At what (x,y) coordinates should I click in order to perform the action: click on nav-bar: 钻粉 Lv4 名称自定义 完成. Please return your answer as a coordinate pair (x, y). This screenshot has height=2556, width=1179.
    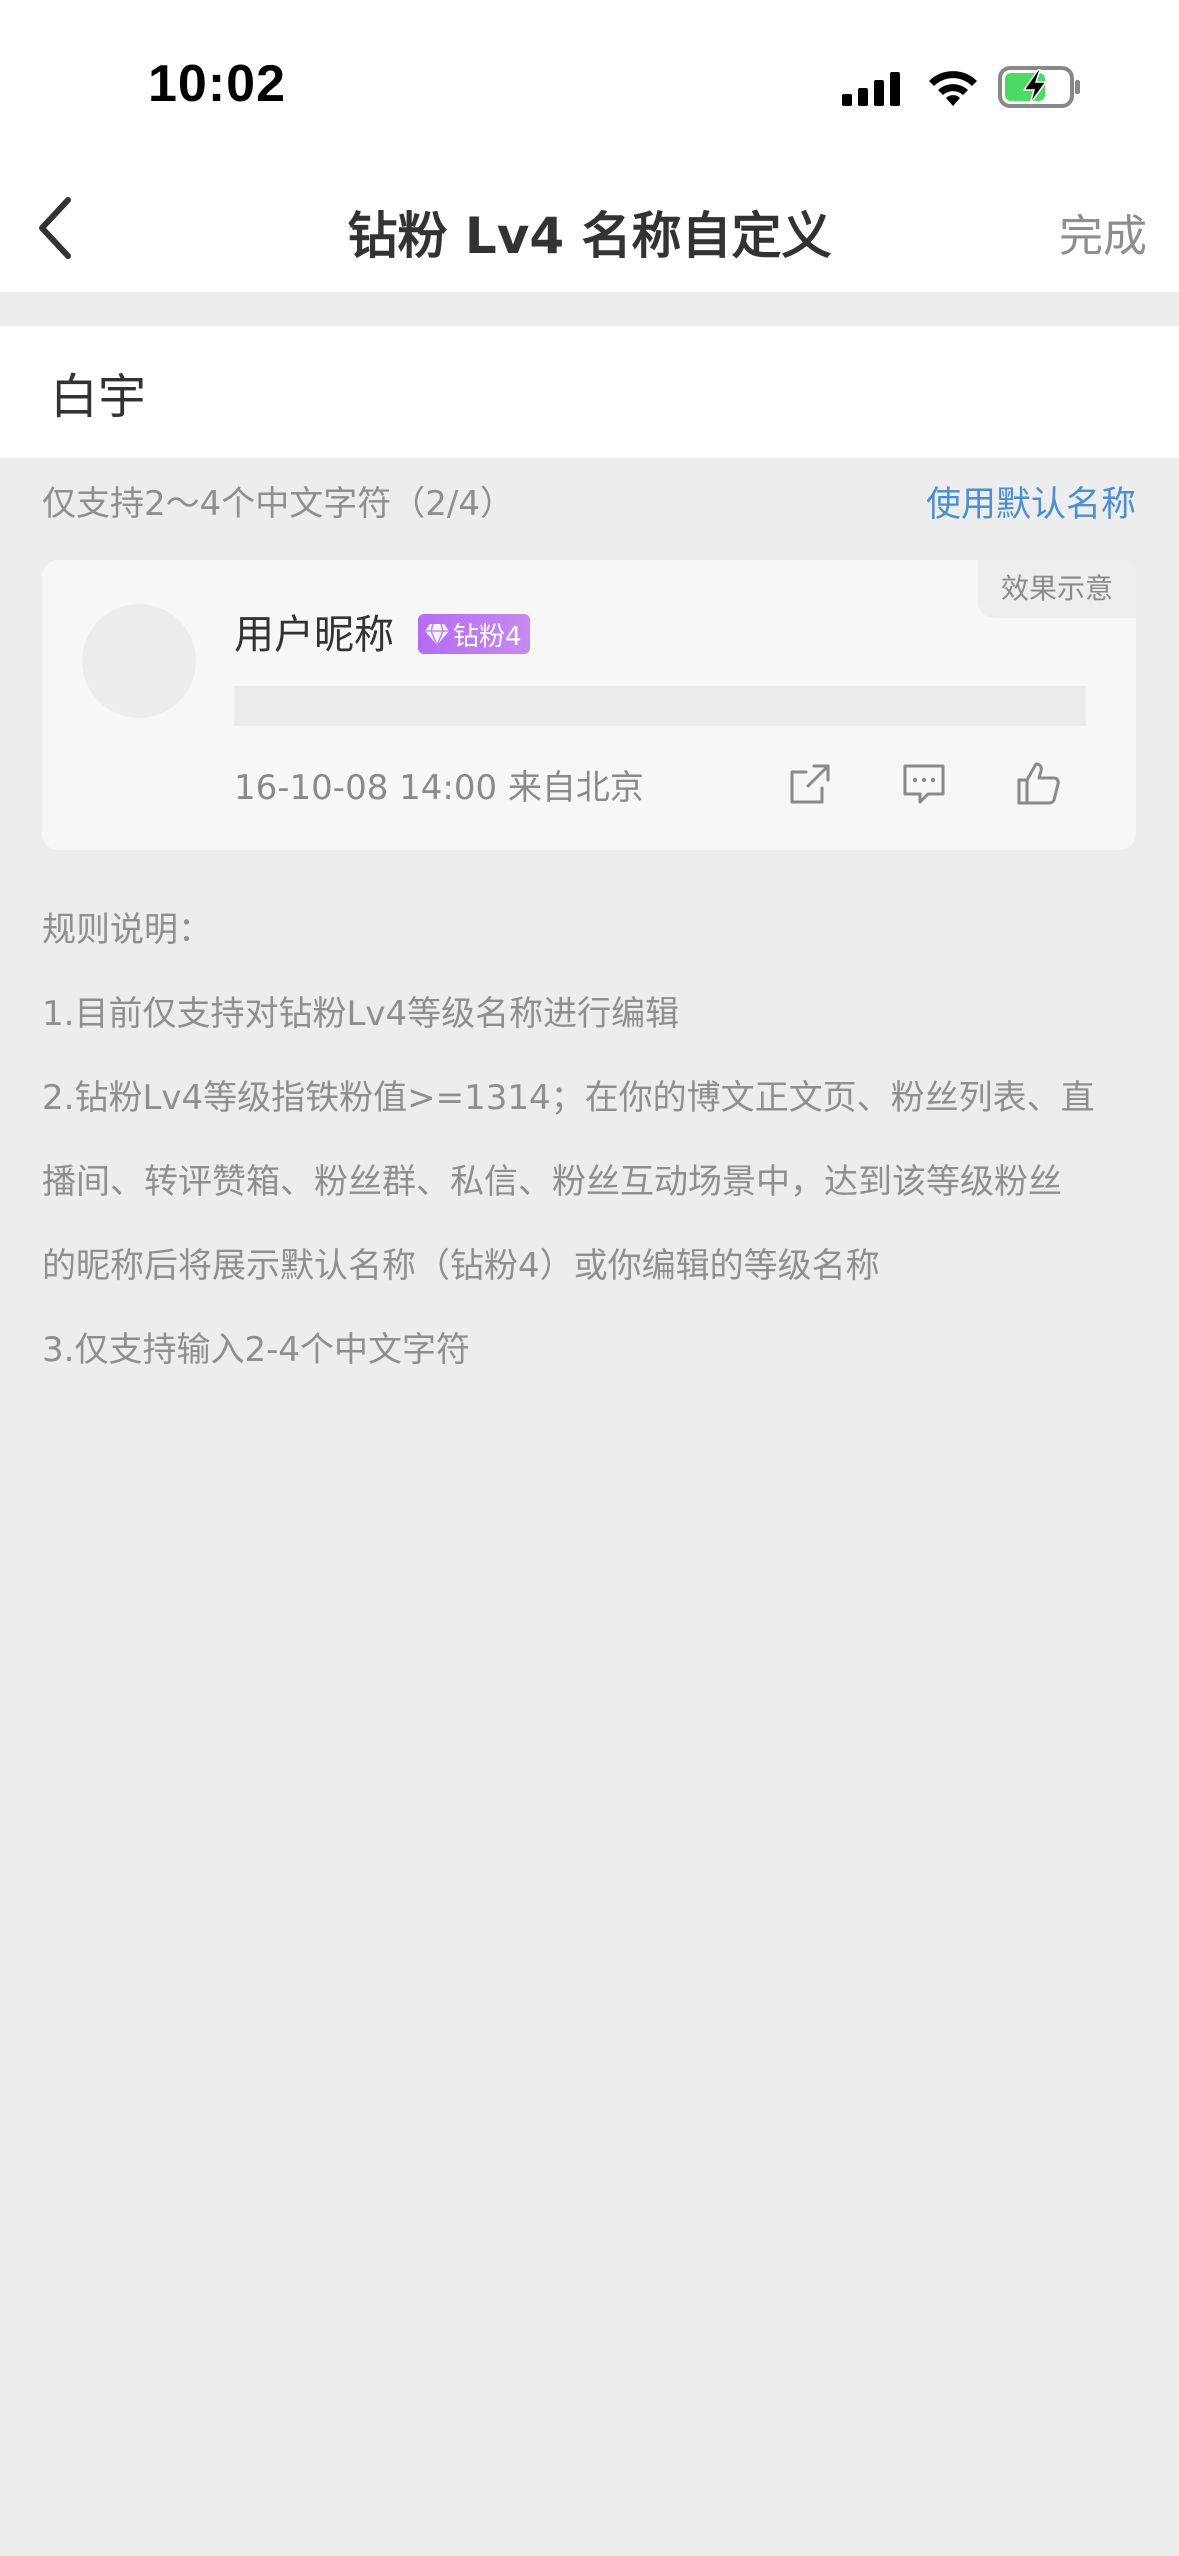
    Looking at the image, I should click on (589, 226).